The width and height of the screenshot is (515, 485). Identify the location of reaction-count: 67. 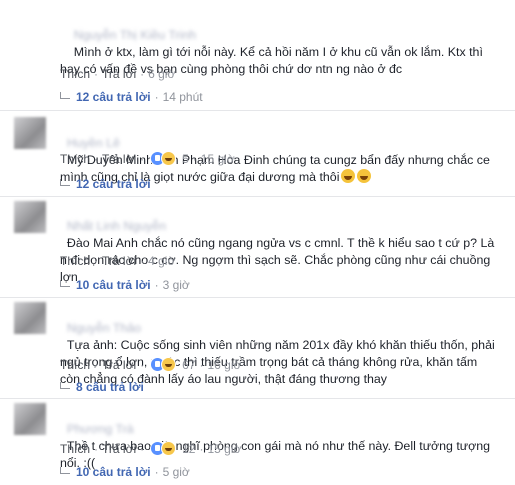
(188, 365).